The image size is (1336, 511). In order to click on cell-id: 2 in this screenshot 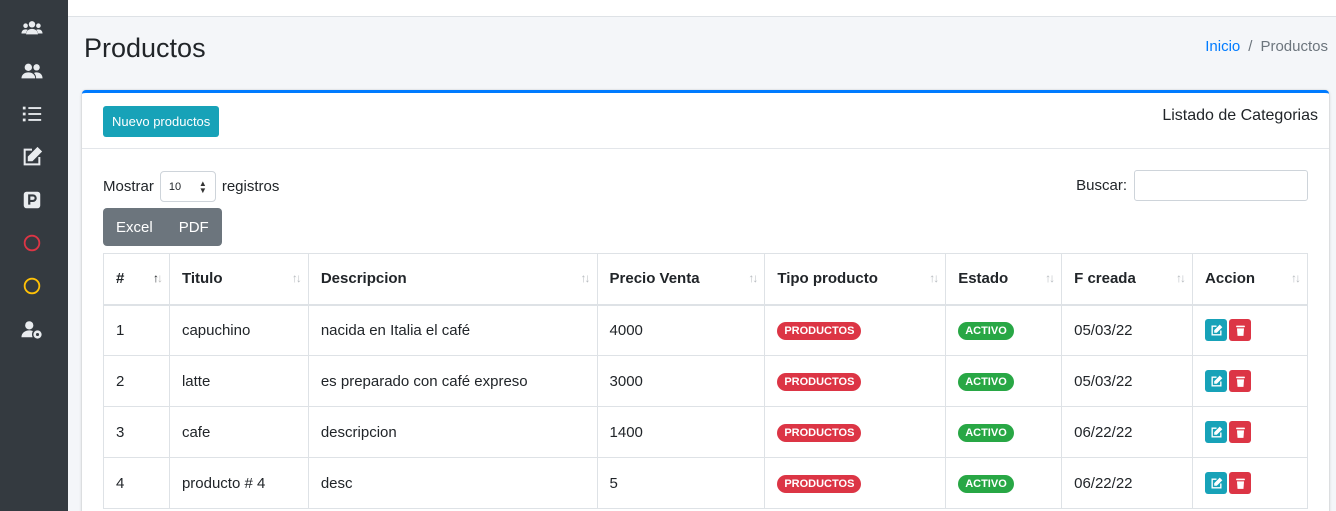, I will do `click(136, 381)`.